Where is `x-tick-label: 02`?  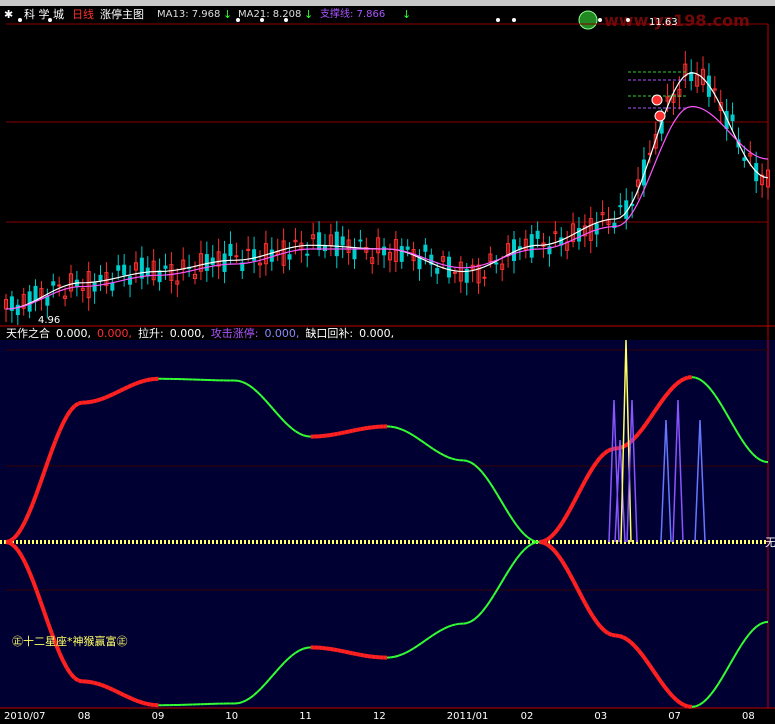 x-tick-label: 02 is located at coordinates (527, 716).